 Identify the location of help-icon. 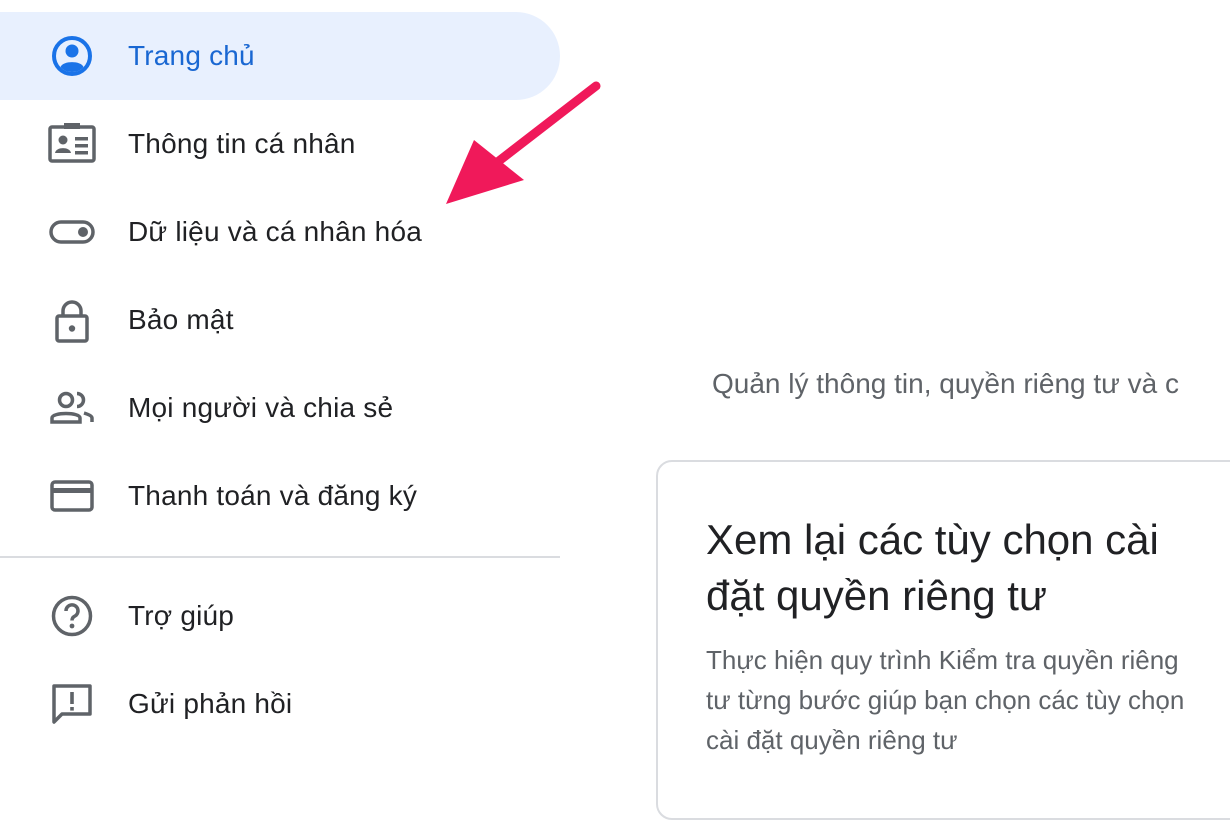
(72, 616).